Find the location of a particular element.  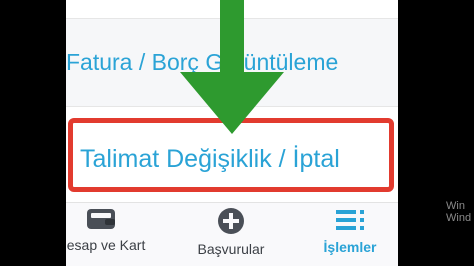

tab-hesap-ve-kart-label: Hesap ve Kart is located at coordinates (106, 245).